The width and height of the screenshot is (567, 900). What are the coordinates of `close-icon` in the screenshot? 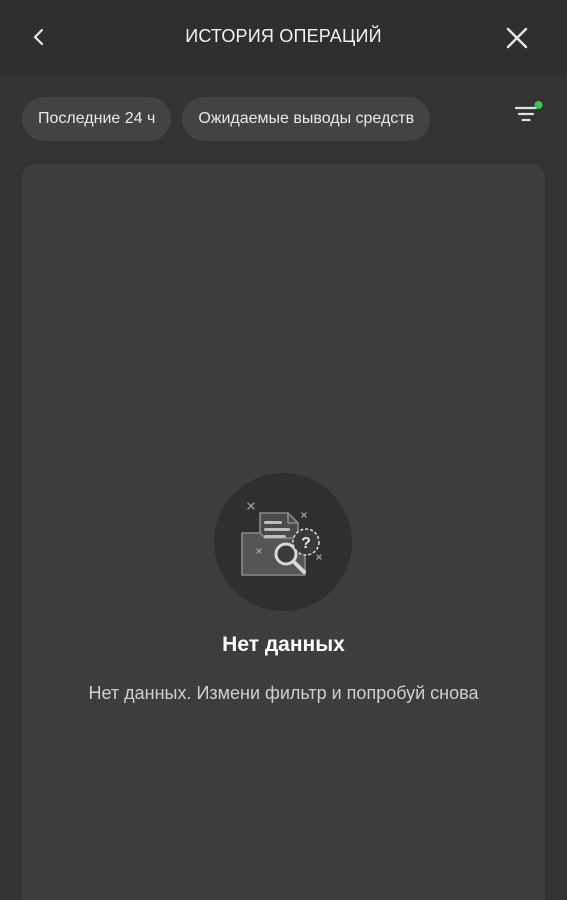 It's located at (517, 38).